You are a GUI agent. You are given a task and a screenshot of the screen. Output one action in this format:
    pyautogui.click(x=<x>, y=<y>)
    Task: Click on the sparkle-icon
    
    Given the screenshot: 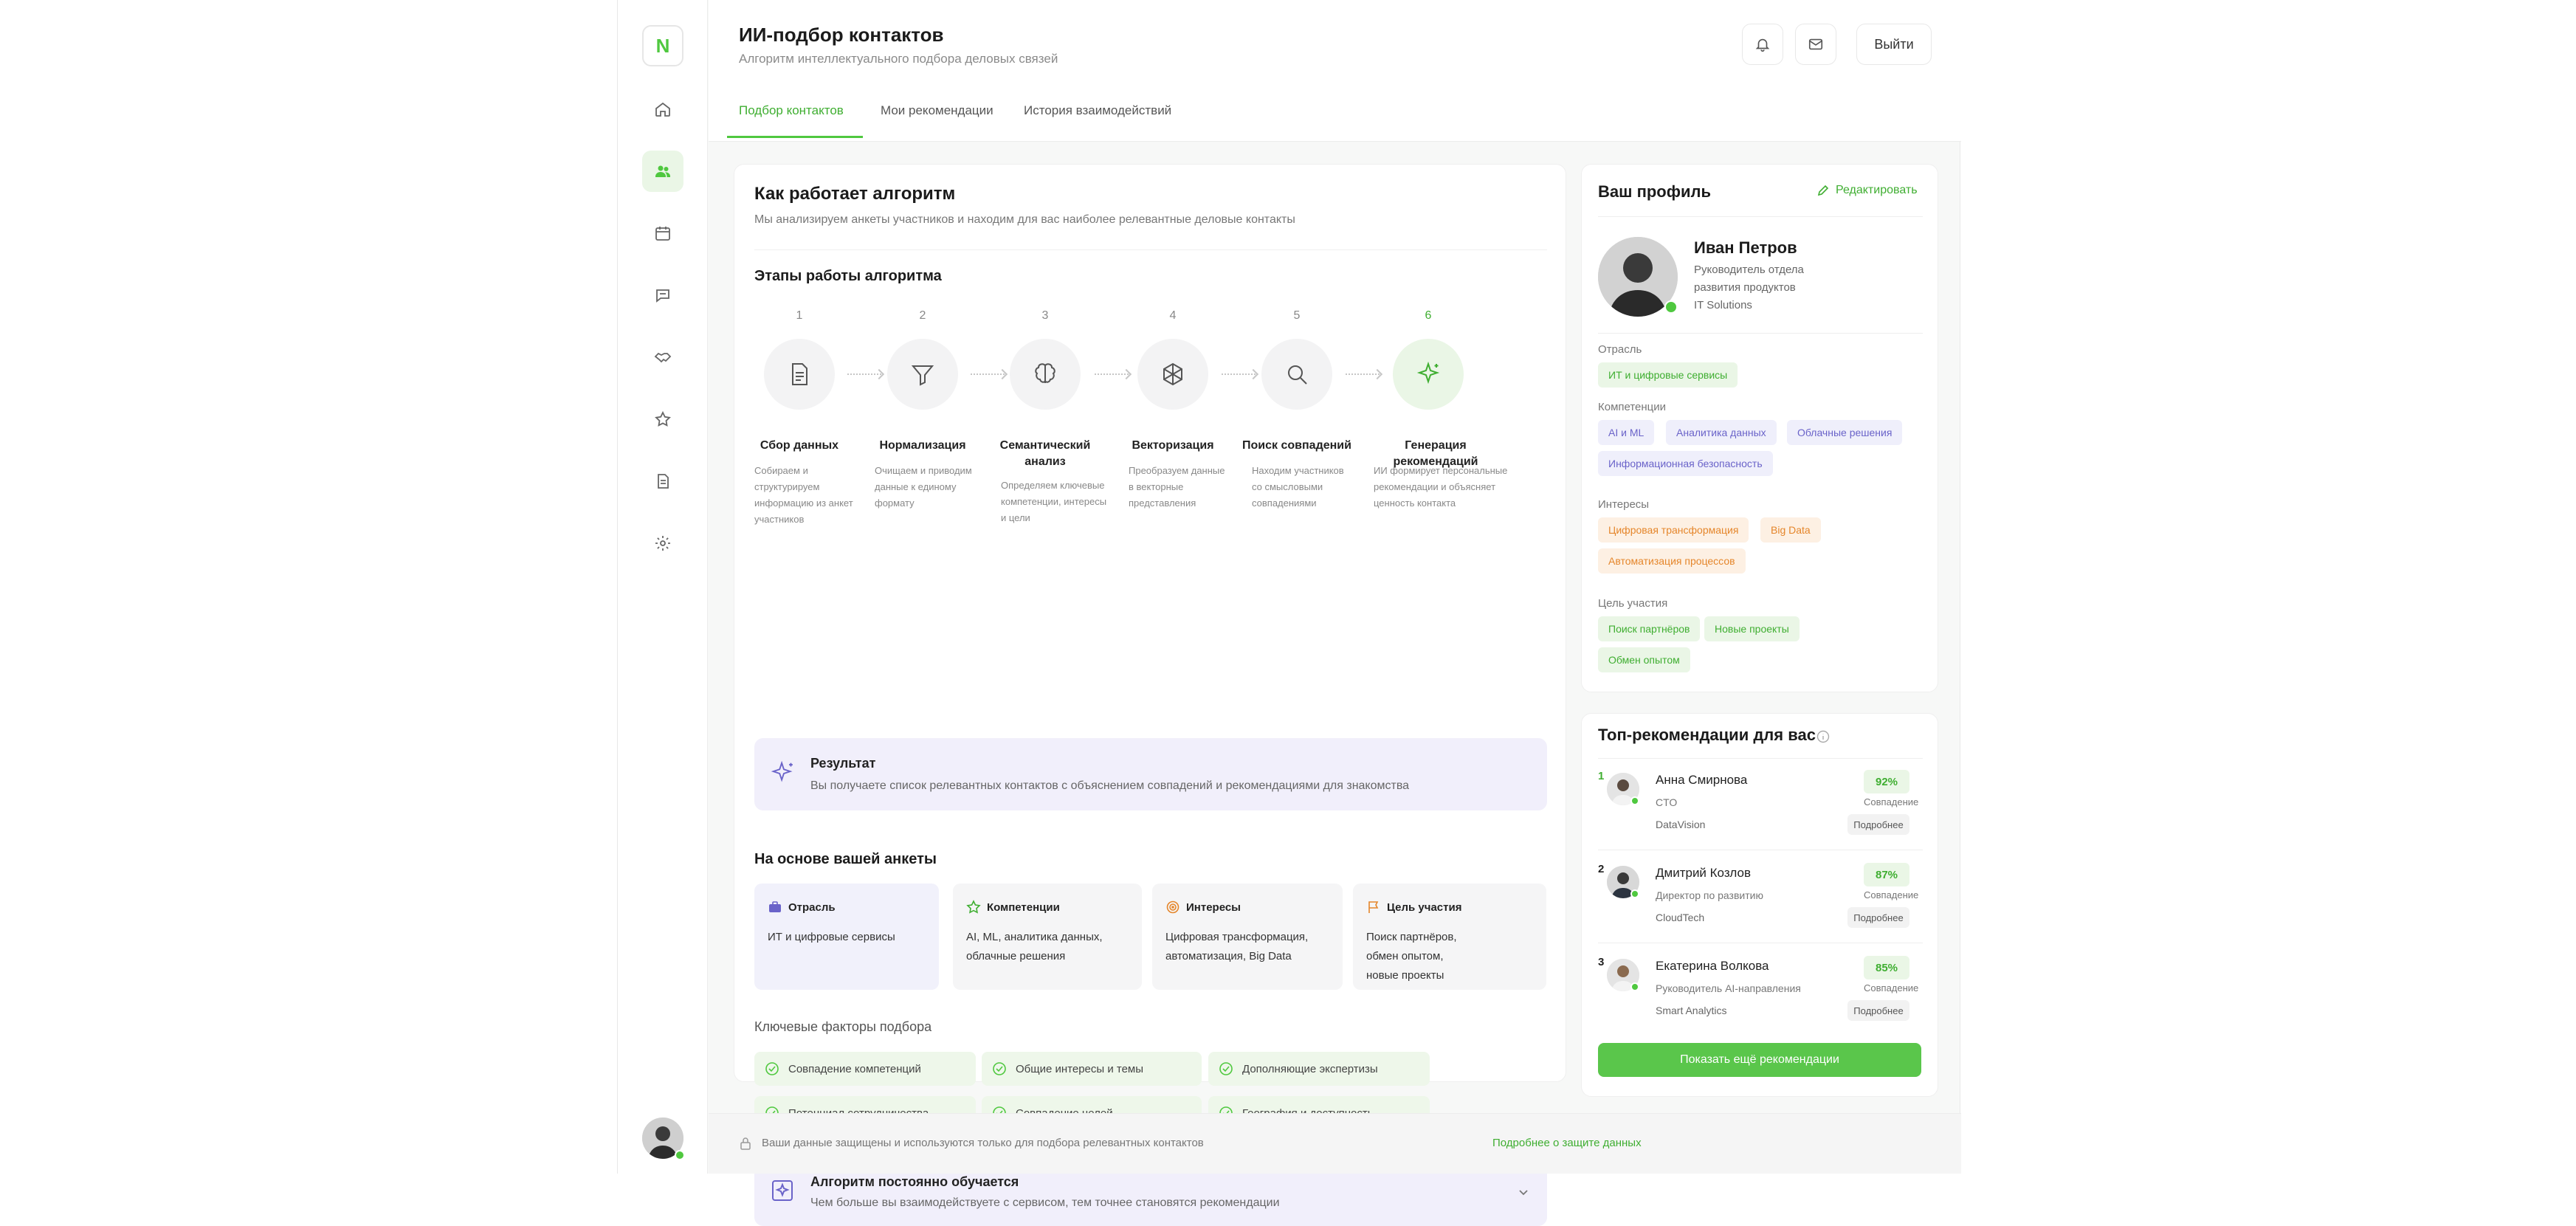 What is the action you would take?
    pyautogui.click(x=1428, y=373)
    